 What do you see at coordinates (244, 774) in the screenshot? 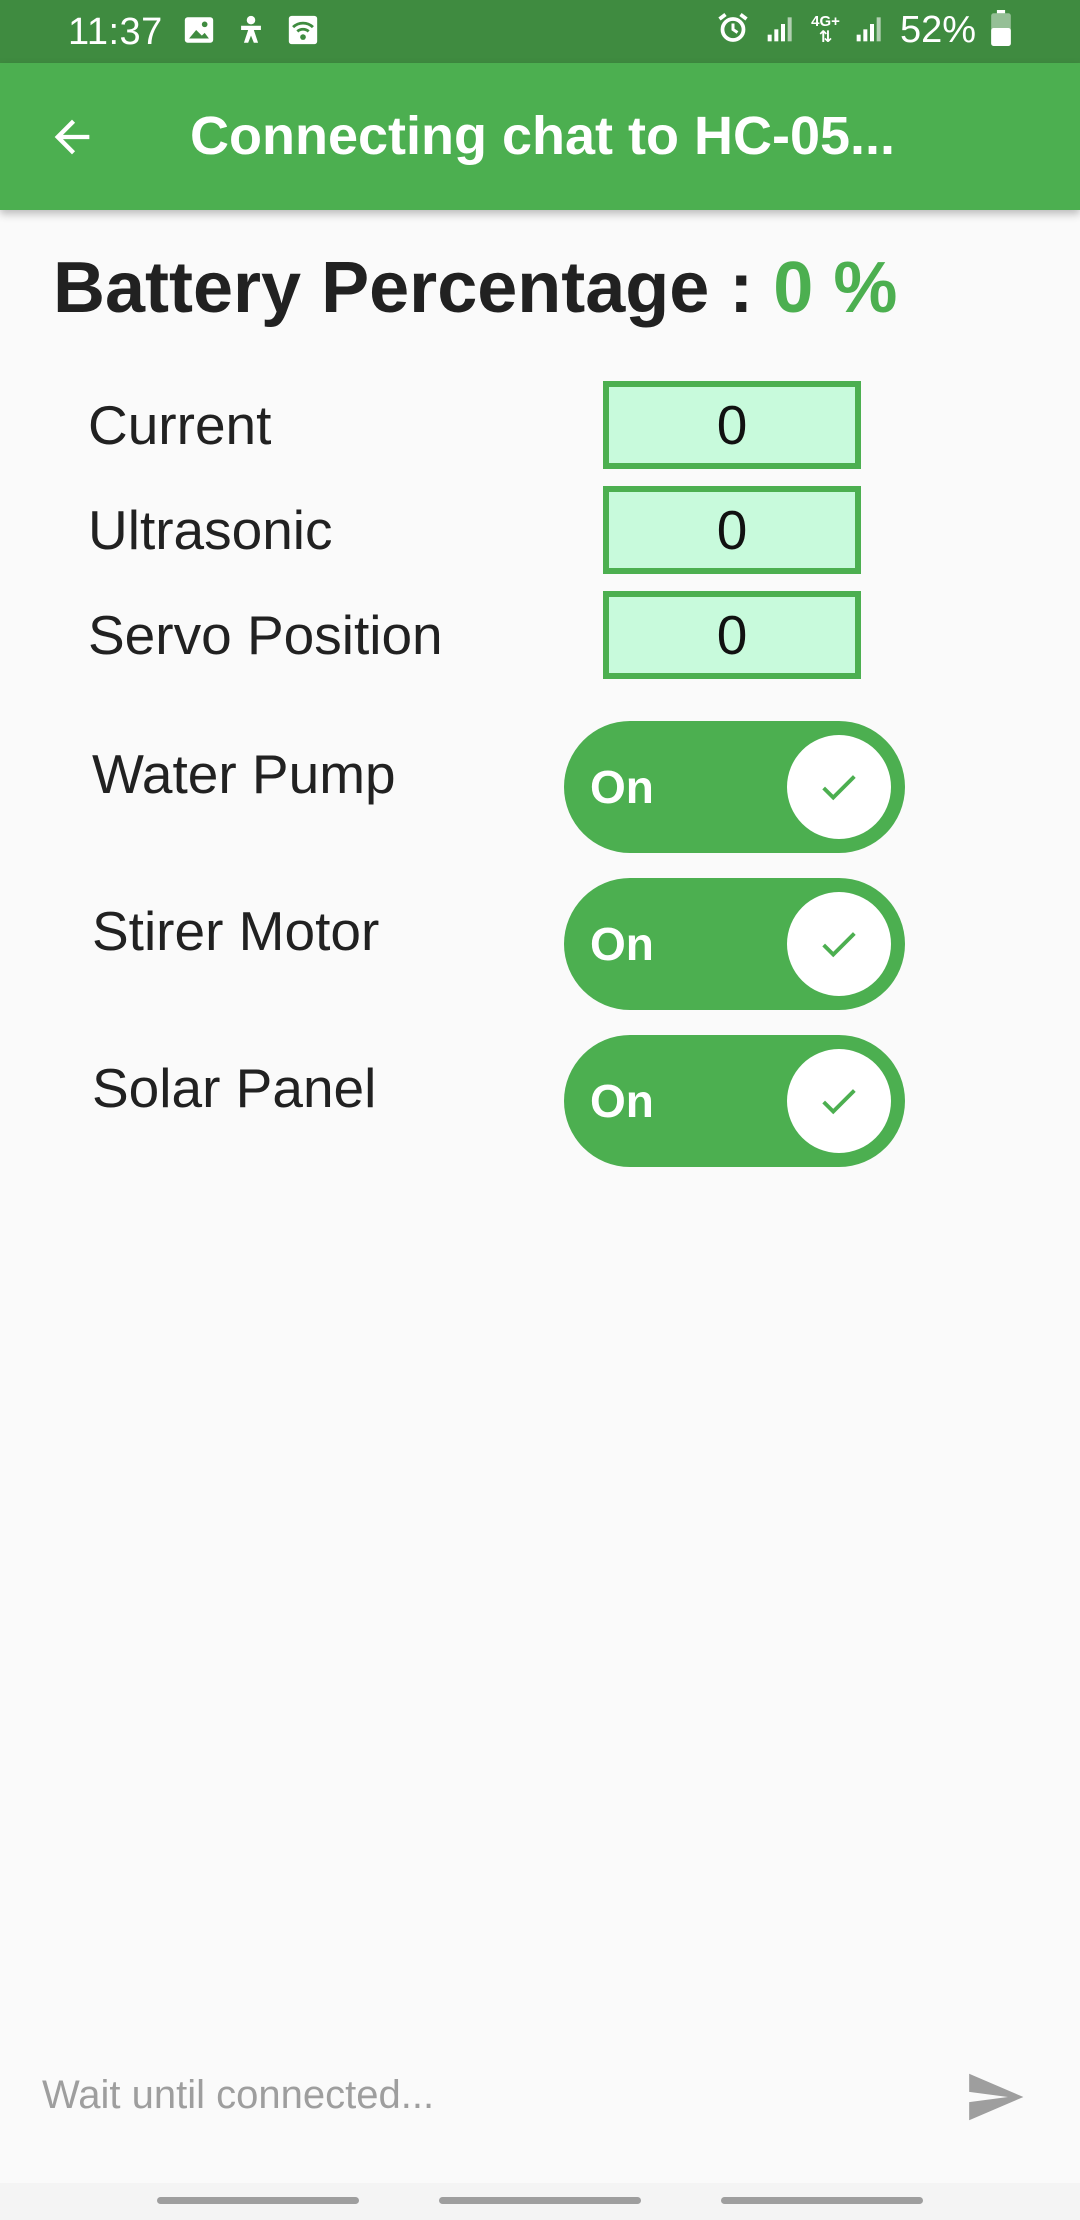
I see `water-pump-label: Water Pump` at bounding box center [244, 774].